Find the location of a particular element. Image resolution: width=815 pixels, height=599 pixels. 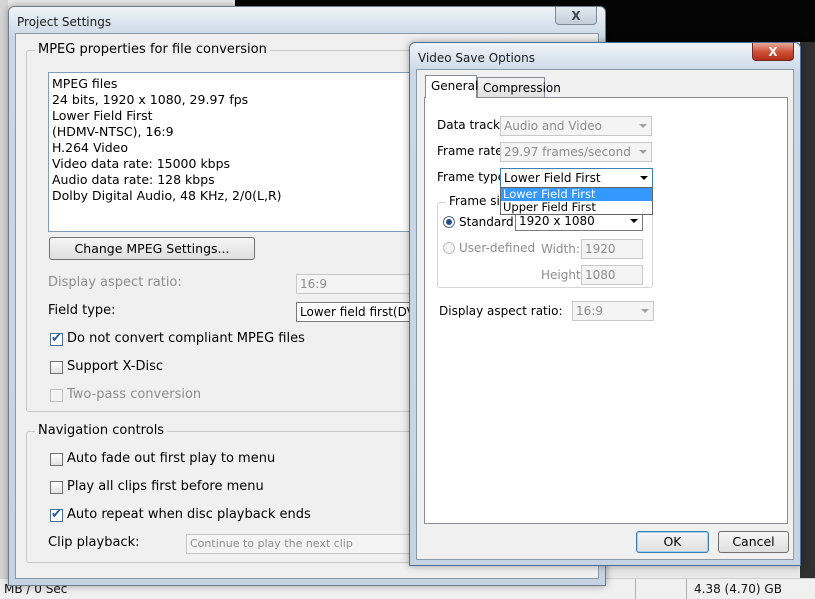

info-line: H.264 Video is located at coordinates (90, 147).